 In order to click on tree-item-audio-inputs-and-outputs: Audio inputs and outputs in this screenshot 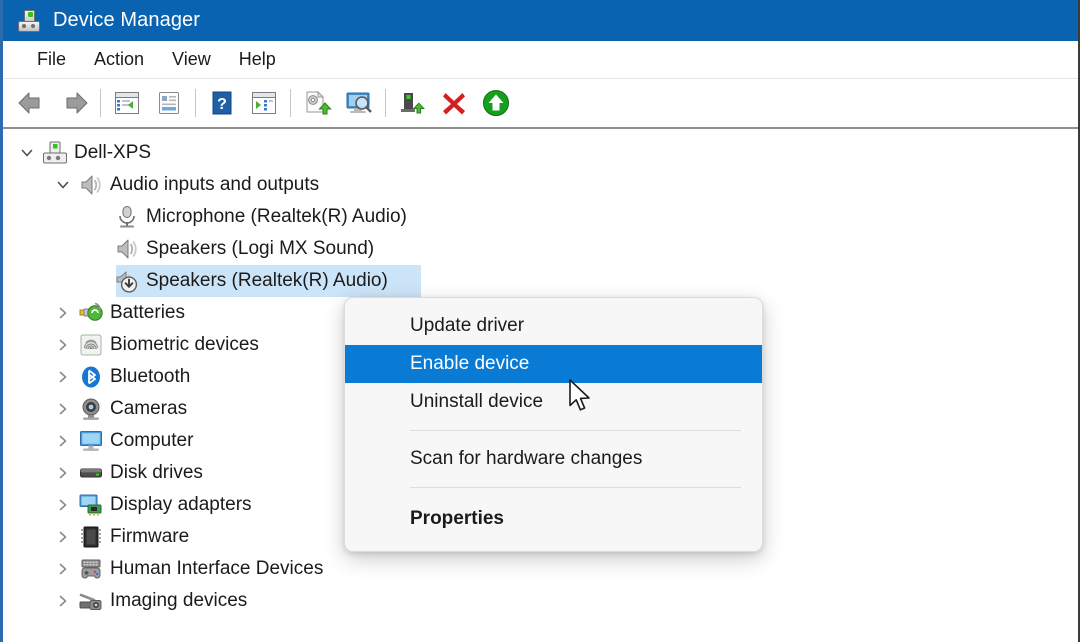, I will do `click(541, 185)`.